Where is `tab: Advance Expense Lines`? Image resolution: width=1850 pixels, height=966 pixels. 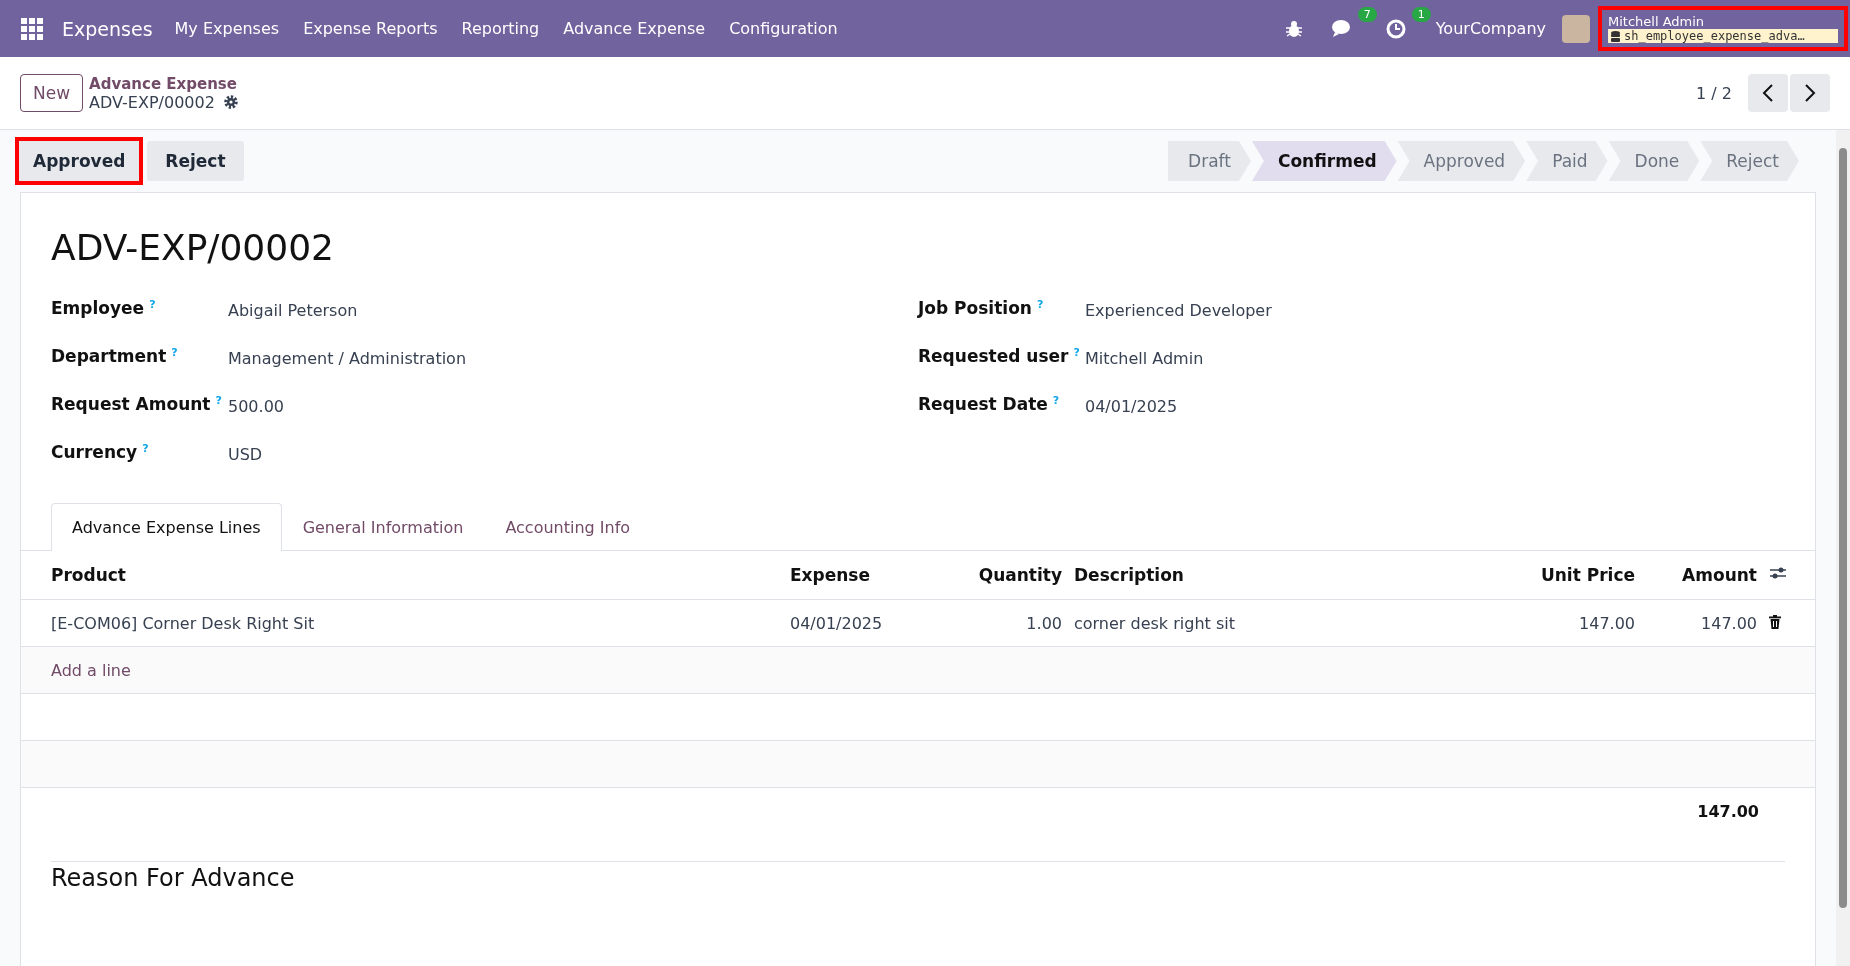
tab: Advance Expense Lines is located at coordinates (166, 527).